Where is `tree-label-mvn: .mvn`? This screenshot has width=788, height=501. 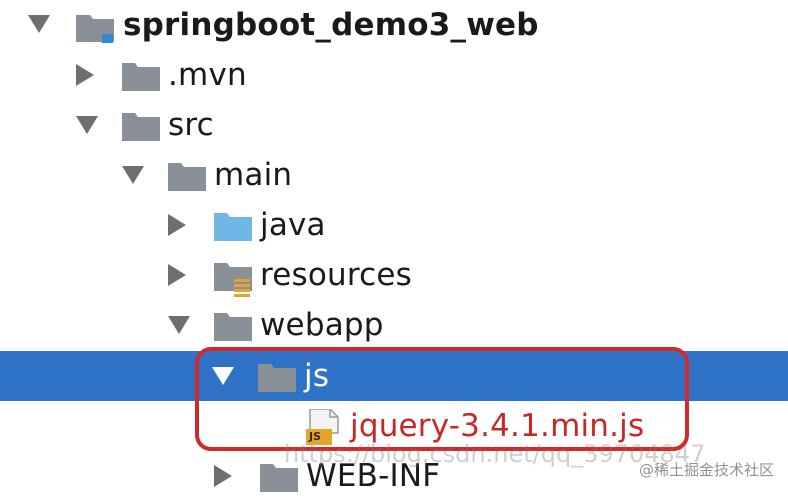 tree-label-mvn: .mvn is located at coordinates (207, 75).